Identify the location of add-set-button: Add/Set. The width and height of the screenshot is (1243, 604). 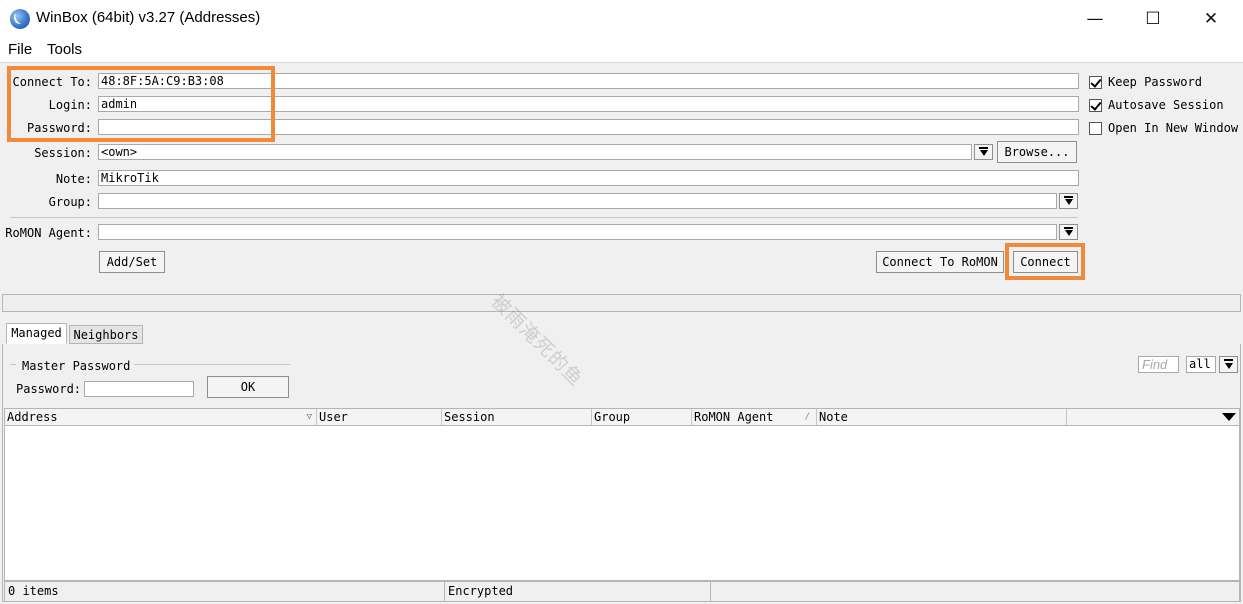
(132, 262).